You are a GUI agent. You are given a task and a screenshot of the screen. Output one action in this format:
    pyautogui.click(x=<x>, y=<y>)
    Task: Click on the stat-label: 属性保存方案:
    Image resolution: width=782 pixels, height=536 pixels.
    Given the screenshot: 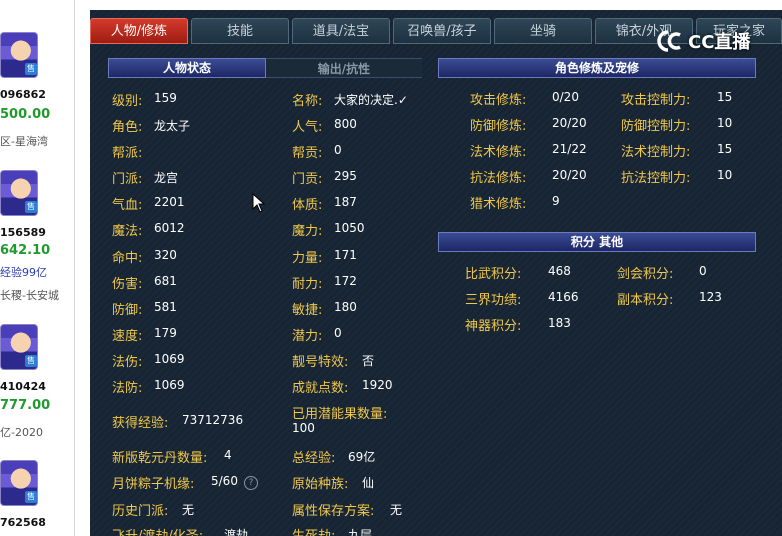 What is the action you would take?
    pyautogui.click(x=333, y=511)
    